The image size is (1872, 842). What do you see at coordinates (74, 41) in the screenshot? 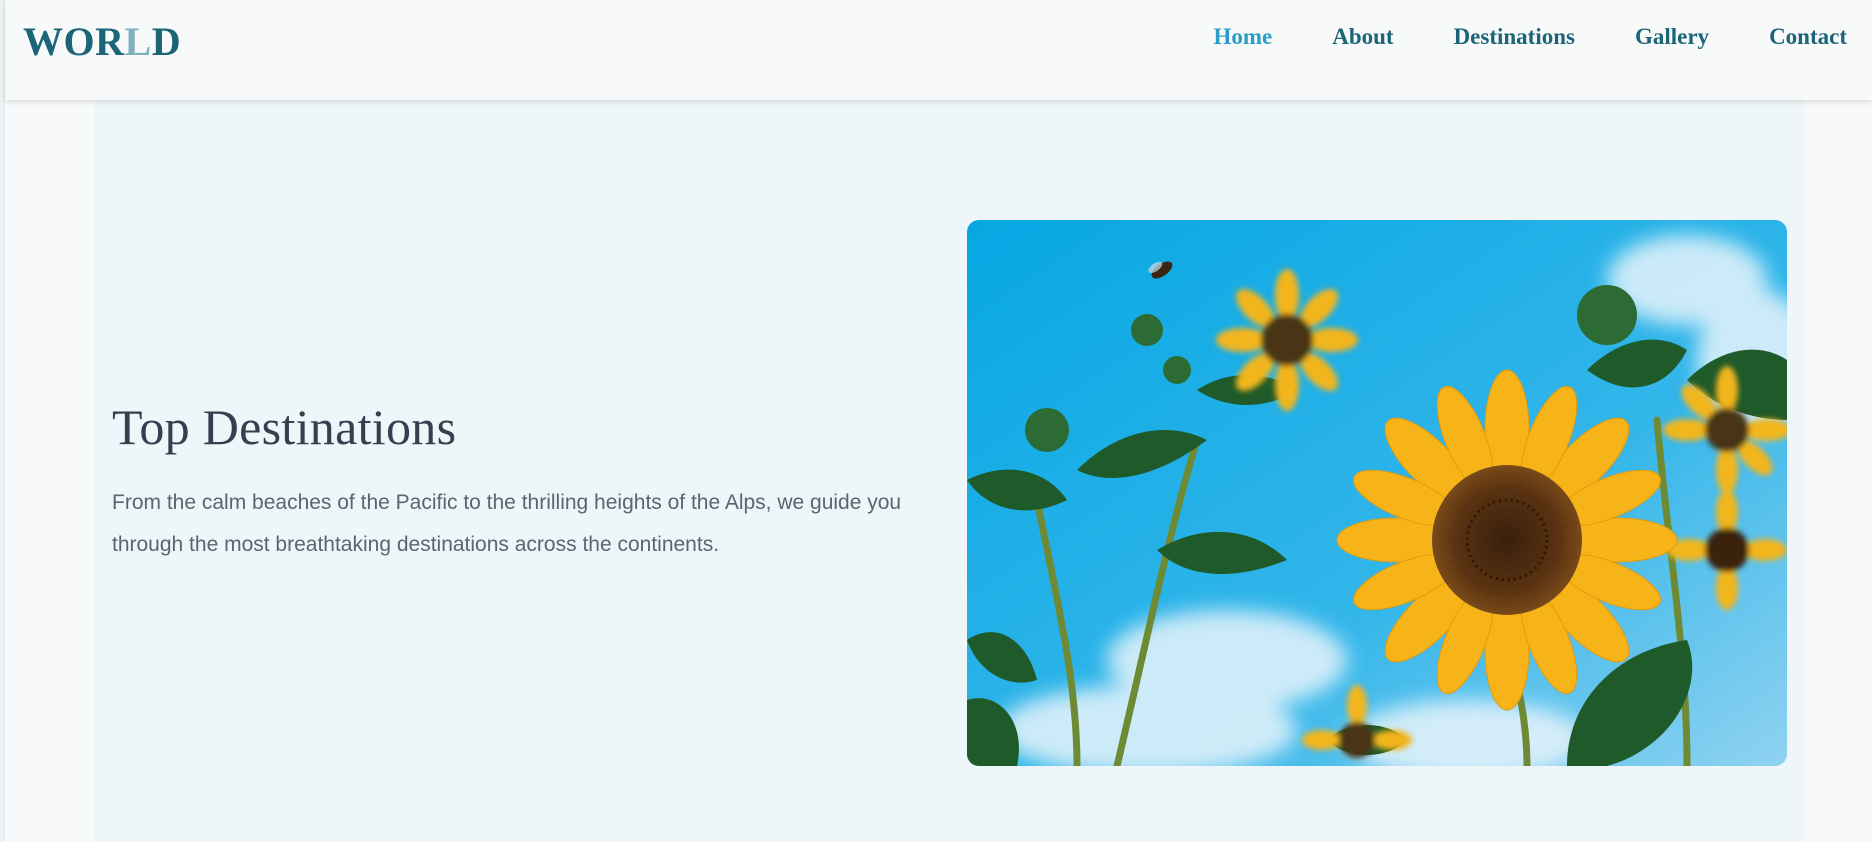
I see `logo-text-main: WOR` at bounding box center [74, 41].